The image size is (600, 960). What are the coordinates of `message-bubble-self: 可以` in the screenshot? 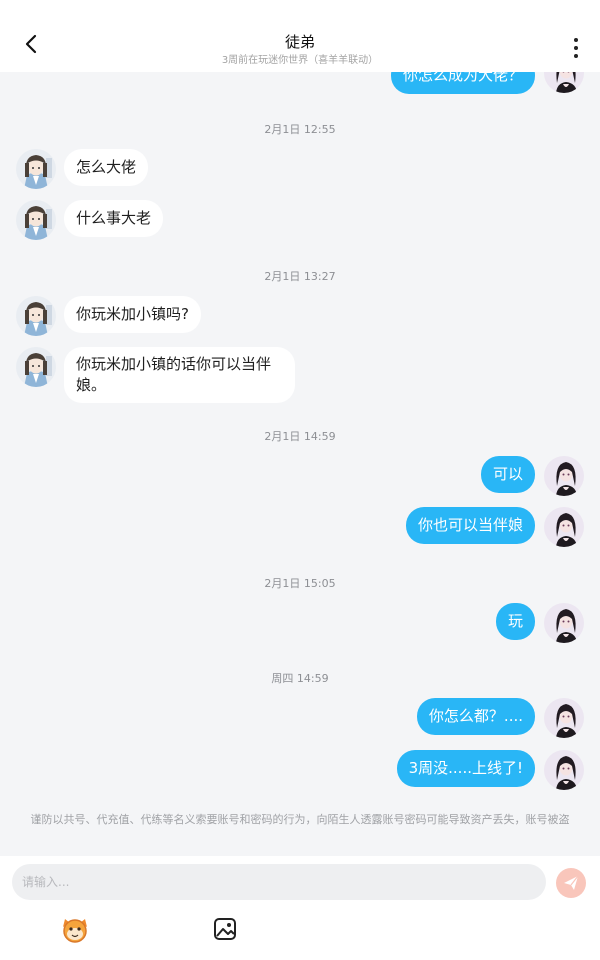 It's located at (507, 474).